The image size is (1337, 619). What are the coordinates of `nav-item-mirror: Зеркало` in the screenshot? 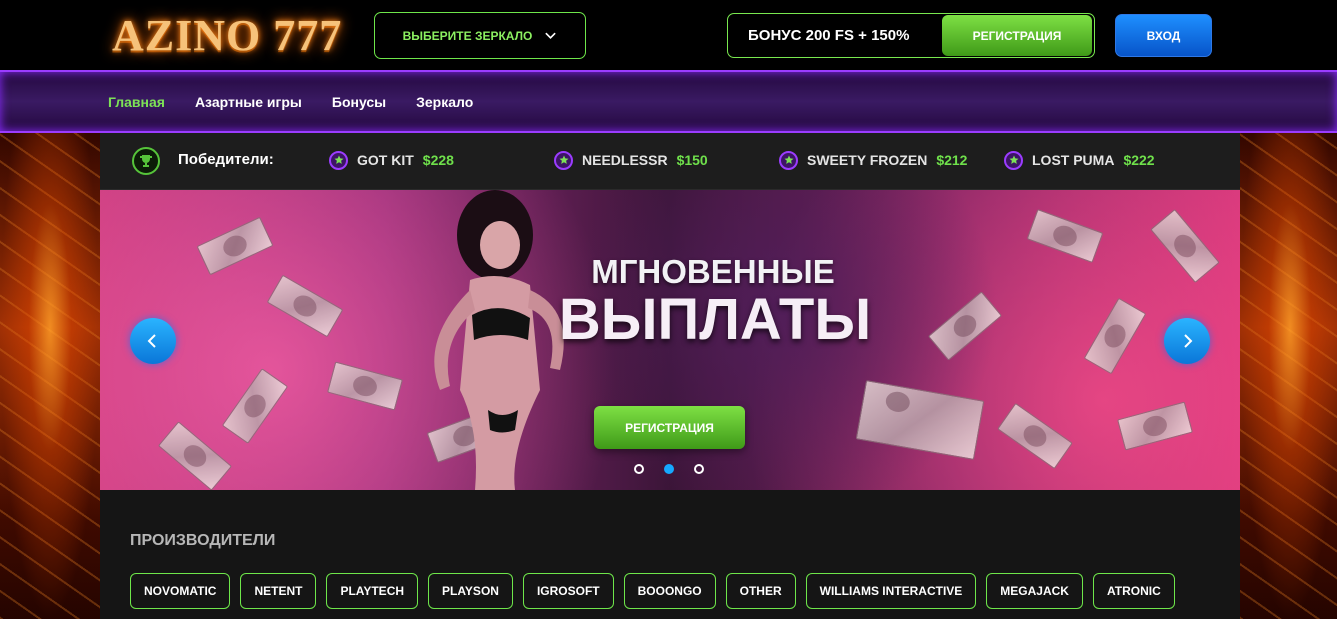 It's located at (444, 102).